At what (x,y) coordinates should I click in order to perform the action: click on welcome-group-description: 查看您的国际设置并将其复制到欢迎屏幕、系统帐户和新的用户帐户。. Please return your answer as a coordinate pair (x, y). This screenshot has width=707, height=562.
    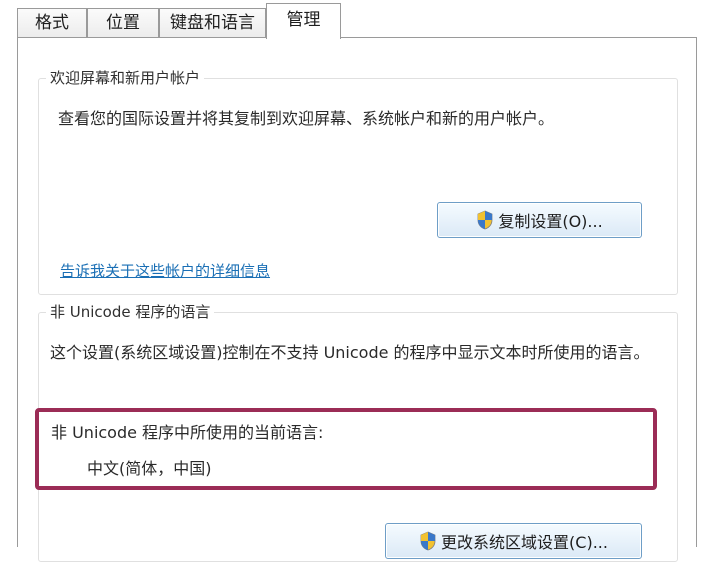
    Looking at the image, I should click on (306, 118).